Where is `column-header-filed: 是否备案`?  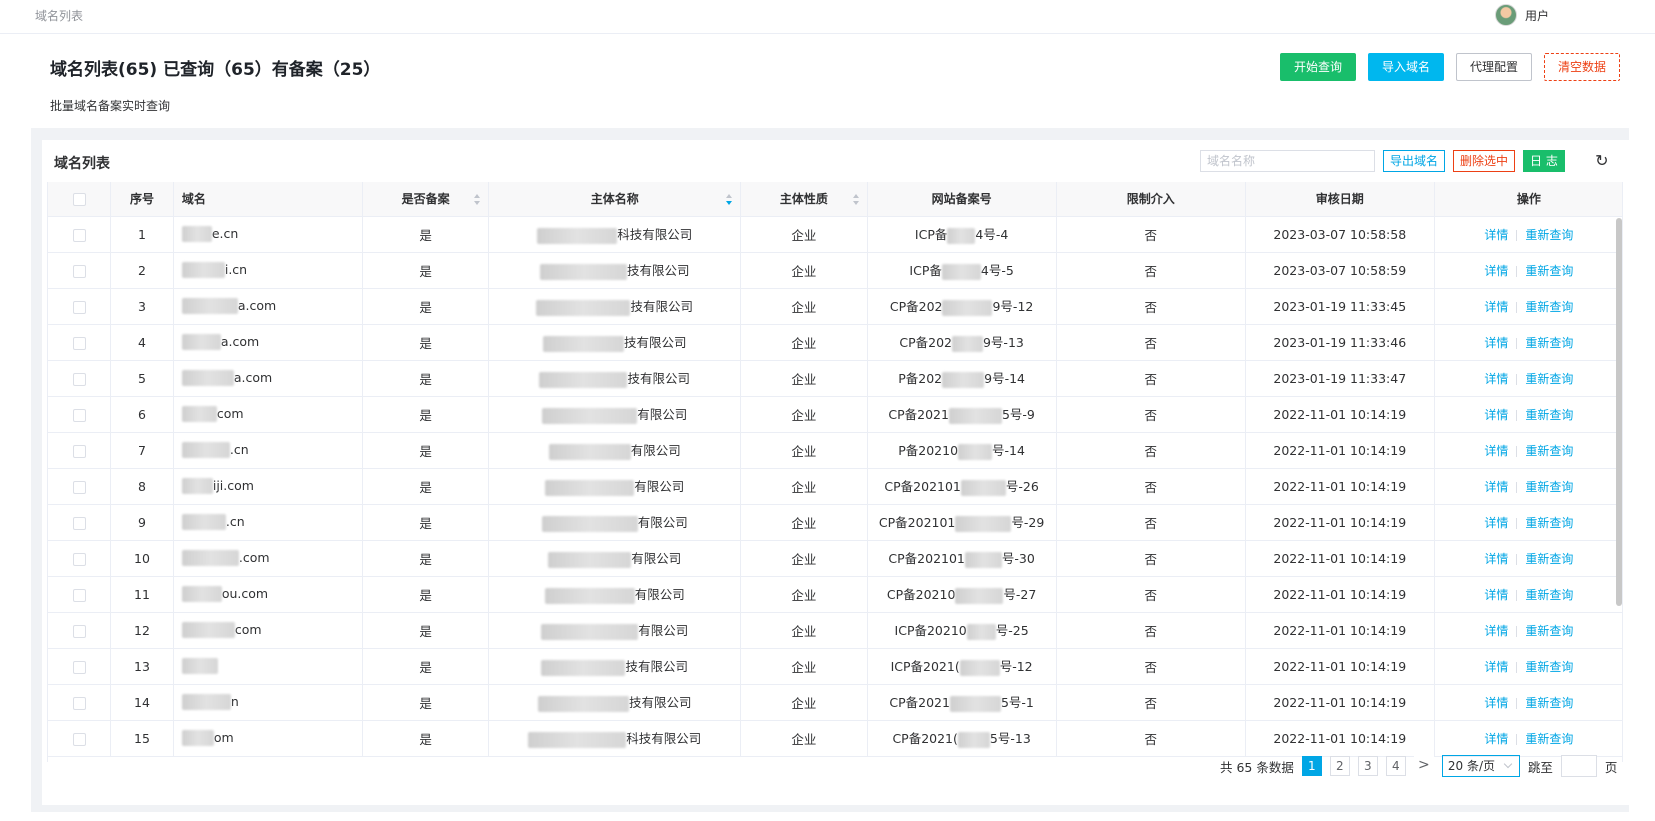
column-header-filed: 是否备案 is located at coordinates (426, 199).